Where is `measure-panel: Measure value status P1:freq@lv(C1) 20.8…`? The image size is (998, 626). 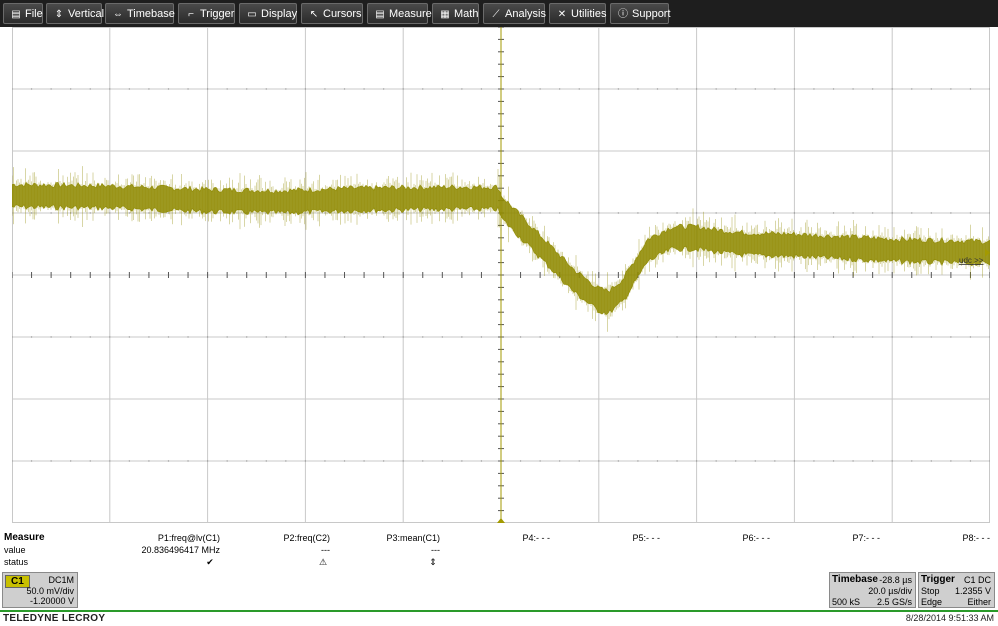
measure-panel: Measure value status P1:freq@lv(C1) 20.8… is located at coordinates (499, 549).